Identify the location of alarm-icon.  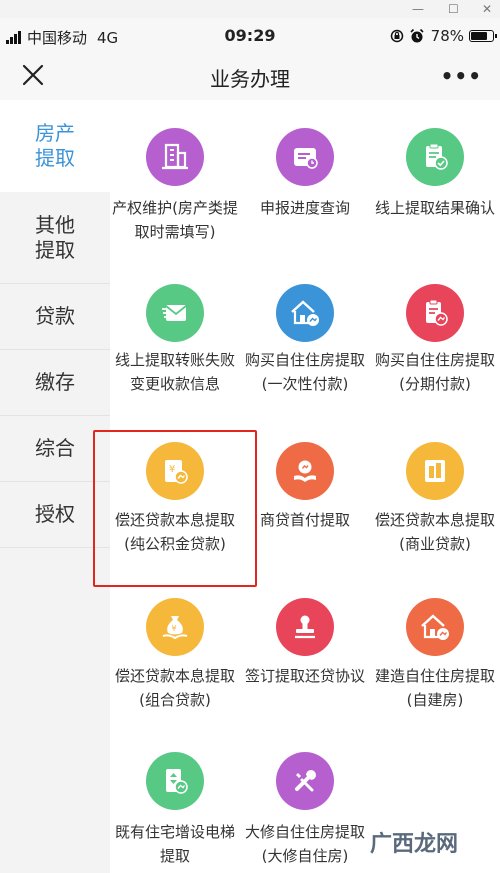
(417, 35).